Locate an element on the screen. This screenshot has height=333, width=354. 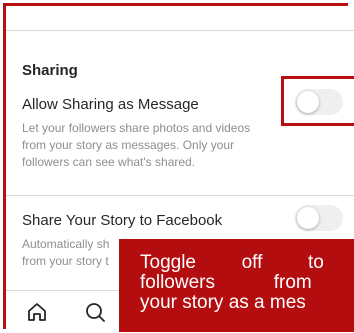
bottom-nav-bar is located at coordinates (66, 311).